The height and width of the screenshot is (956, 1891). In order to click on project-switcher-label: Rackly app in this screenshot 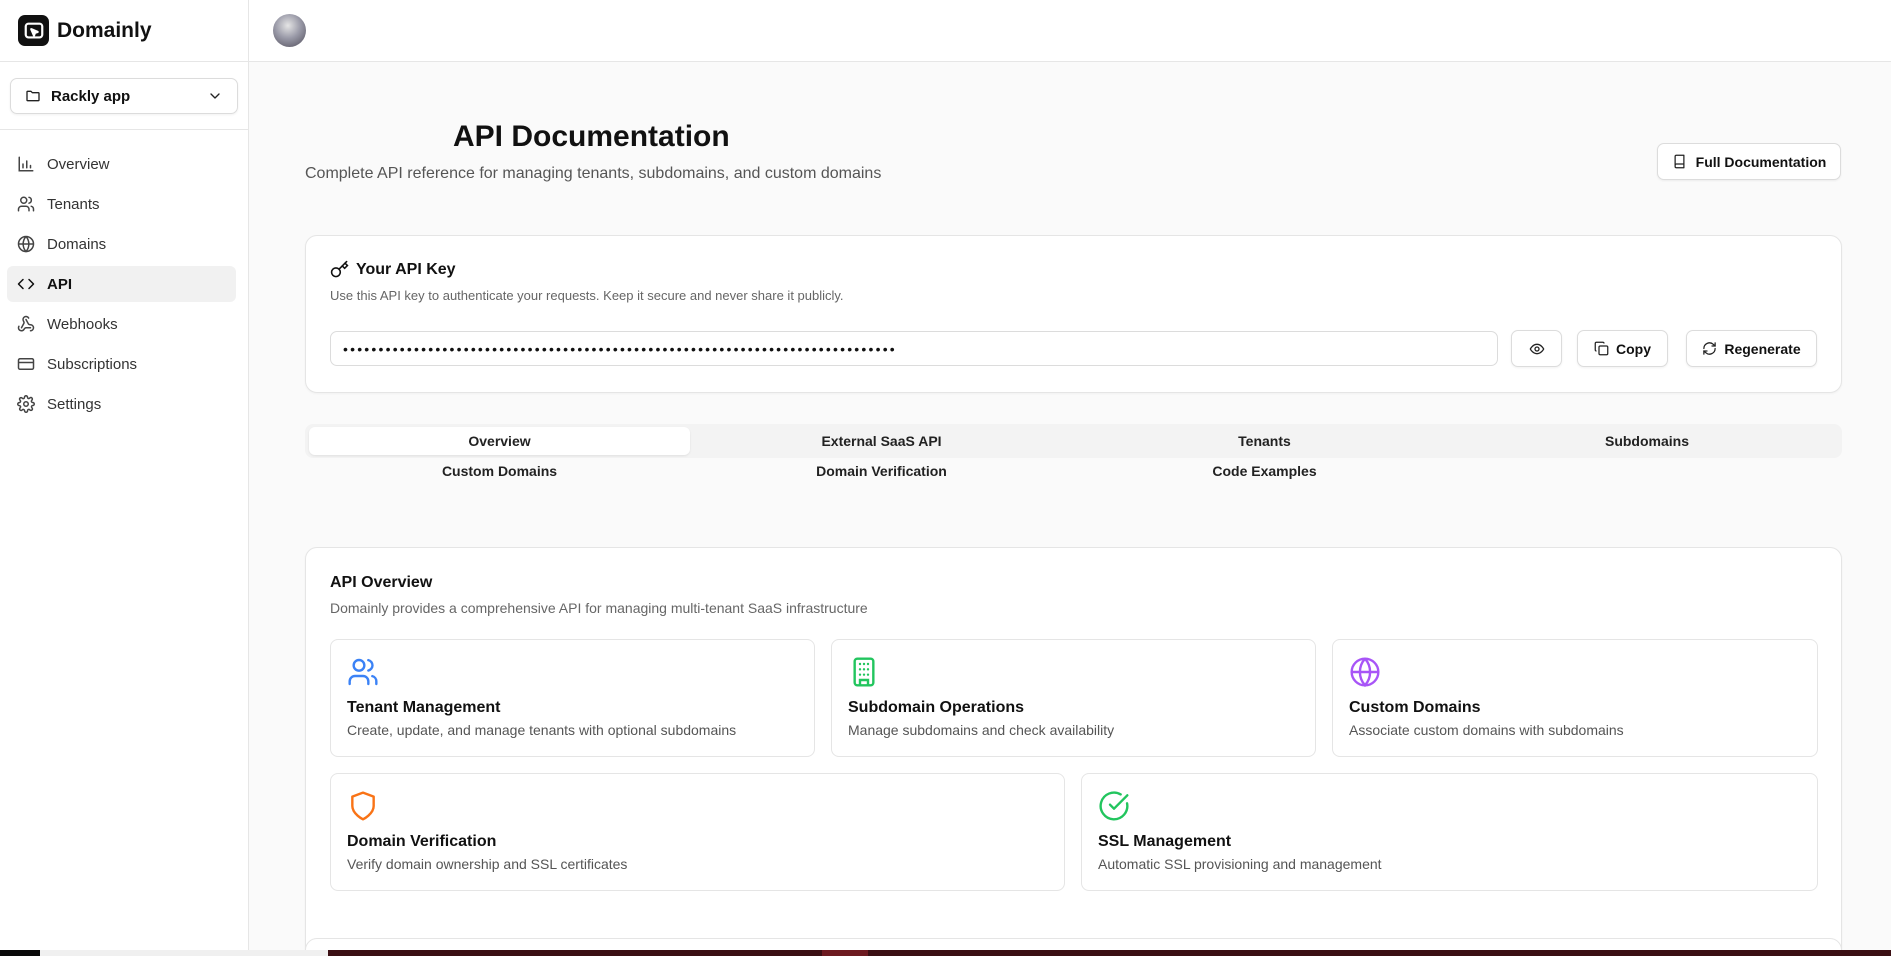, I will do `click(91, 96)`.